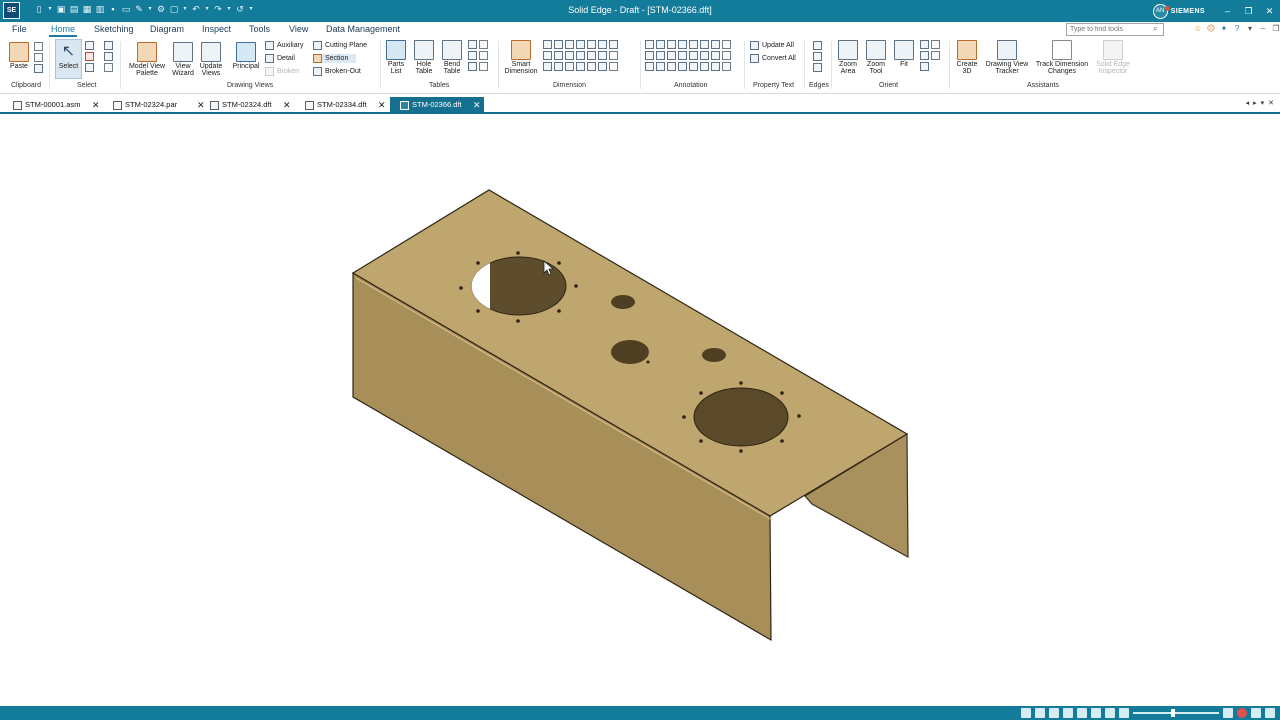 The height and width of the screenshot is (720, 1280). What do you see at coordinates (726, 55) in the screenshot?
I see `annot-more-icon` at bounding box center [726, 55].